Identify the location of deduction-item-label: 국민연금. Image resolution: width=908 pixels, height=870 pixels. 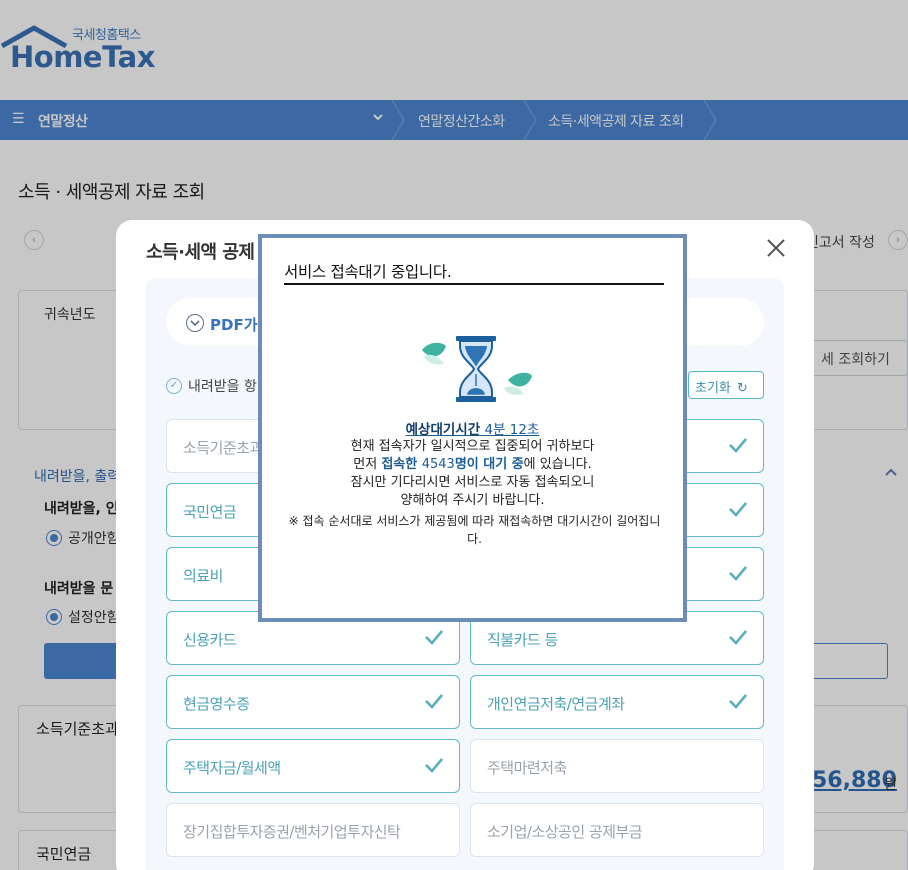
(210, 512).